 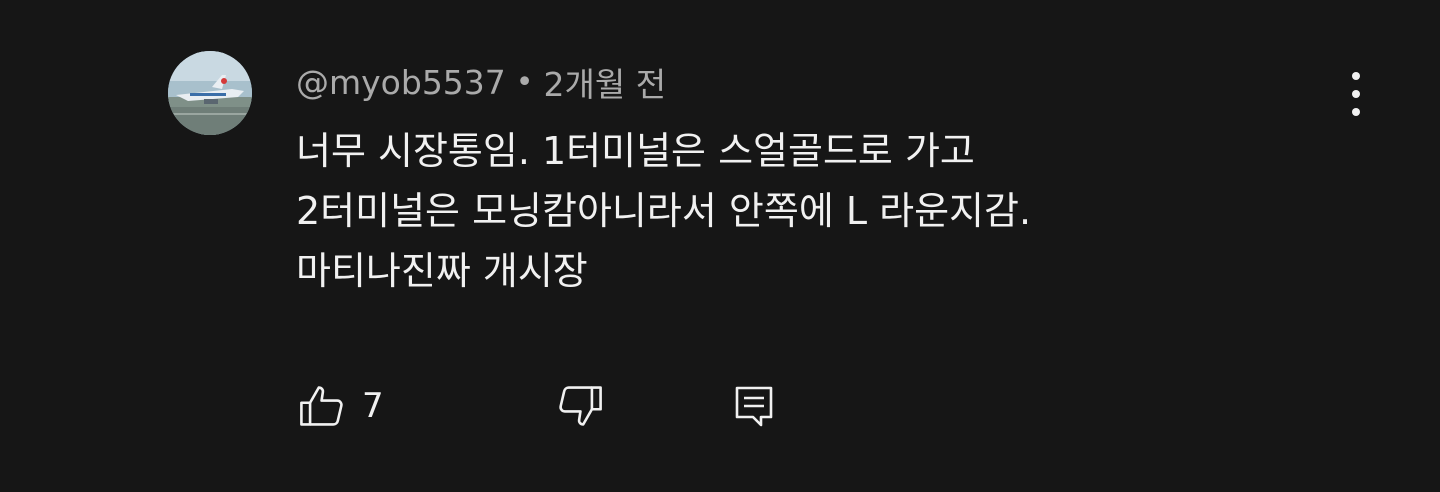 I want to click on like-count: 7, so click(x=373, y=406).